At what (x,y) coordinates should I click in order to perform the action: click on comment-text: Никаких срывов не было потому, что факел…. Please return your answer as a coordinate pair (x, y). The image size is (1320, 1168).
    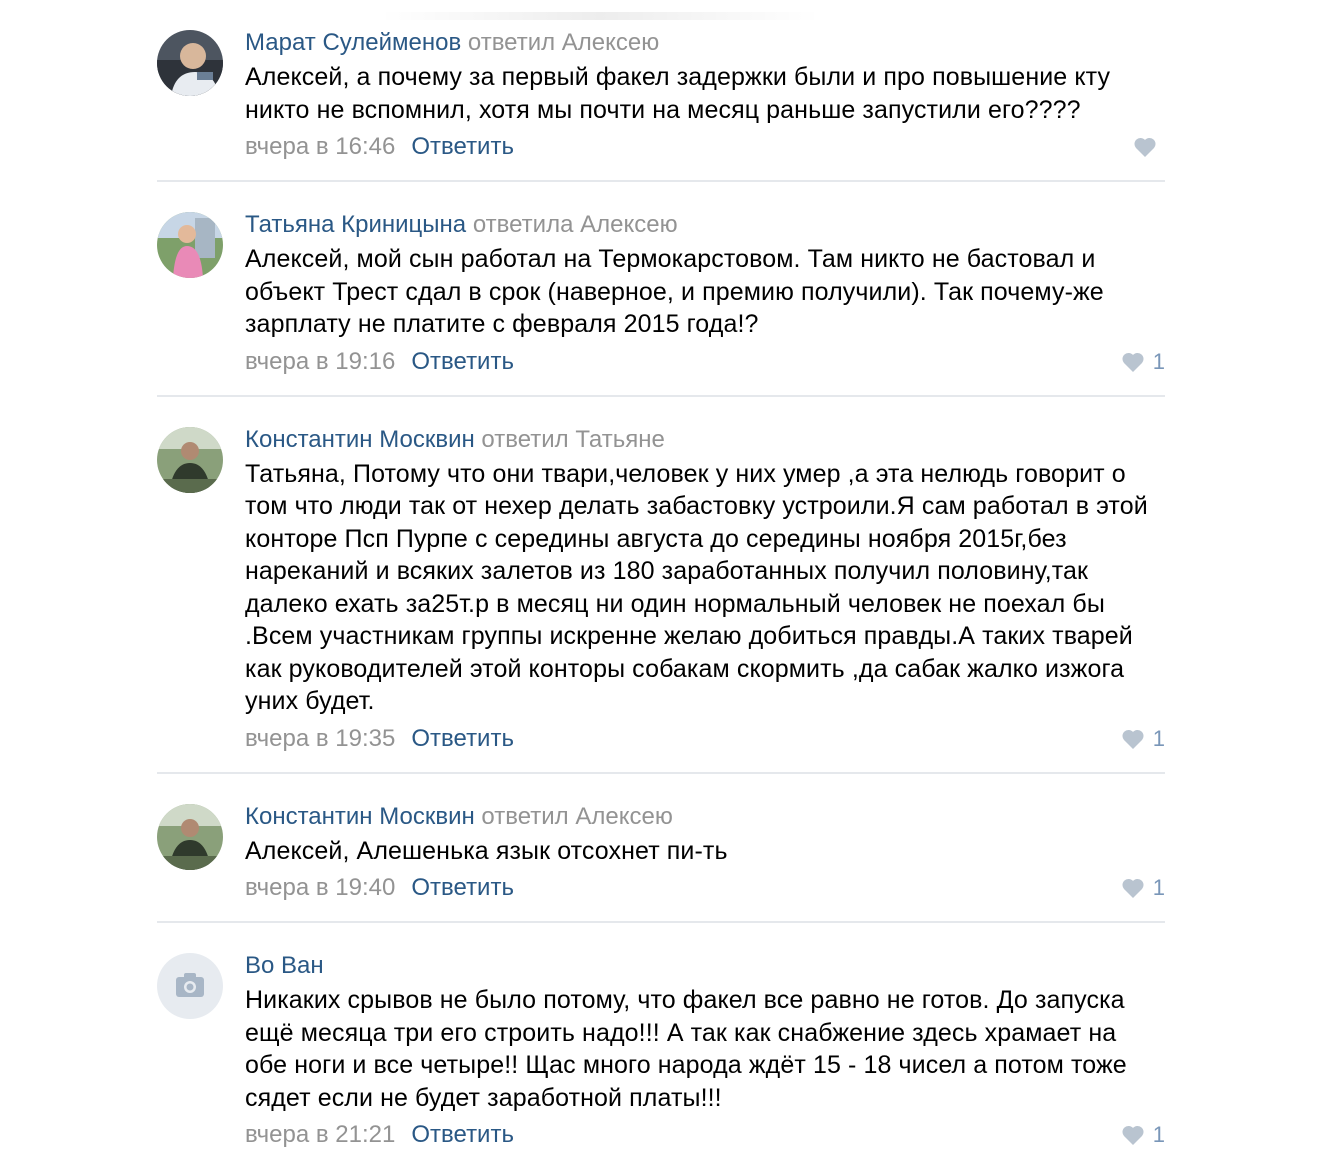
    Looking at the image, I should click on (686, 1049).